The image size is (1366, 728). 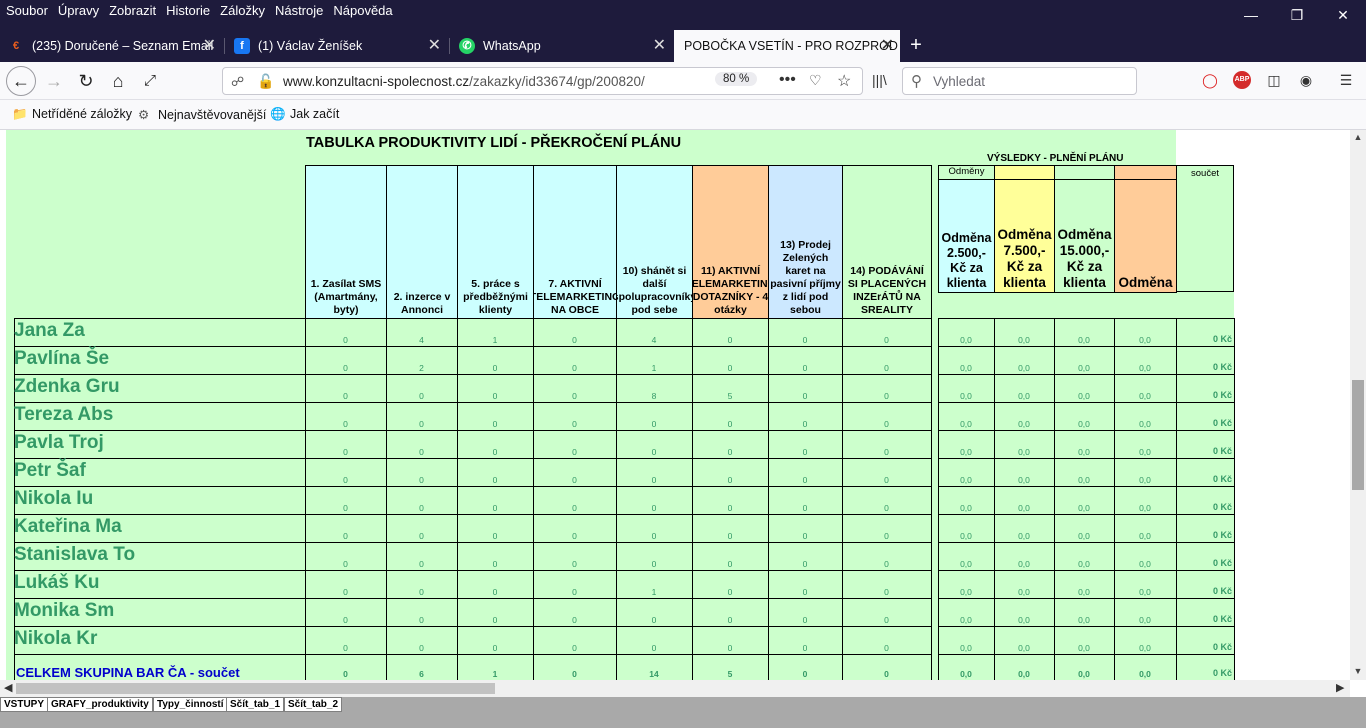 I want to click on back-icon: ←, so click(x=21, y=81).